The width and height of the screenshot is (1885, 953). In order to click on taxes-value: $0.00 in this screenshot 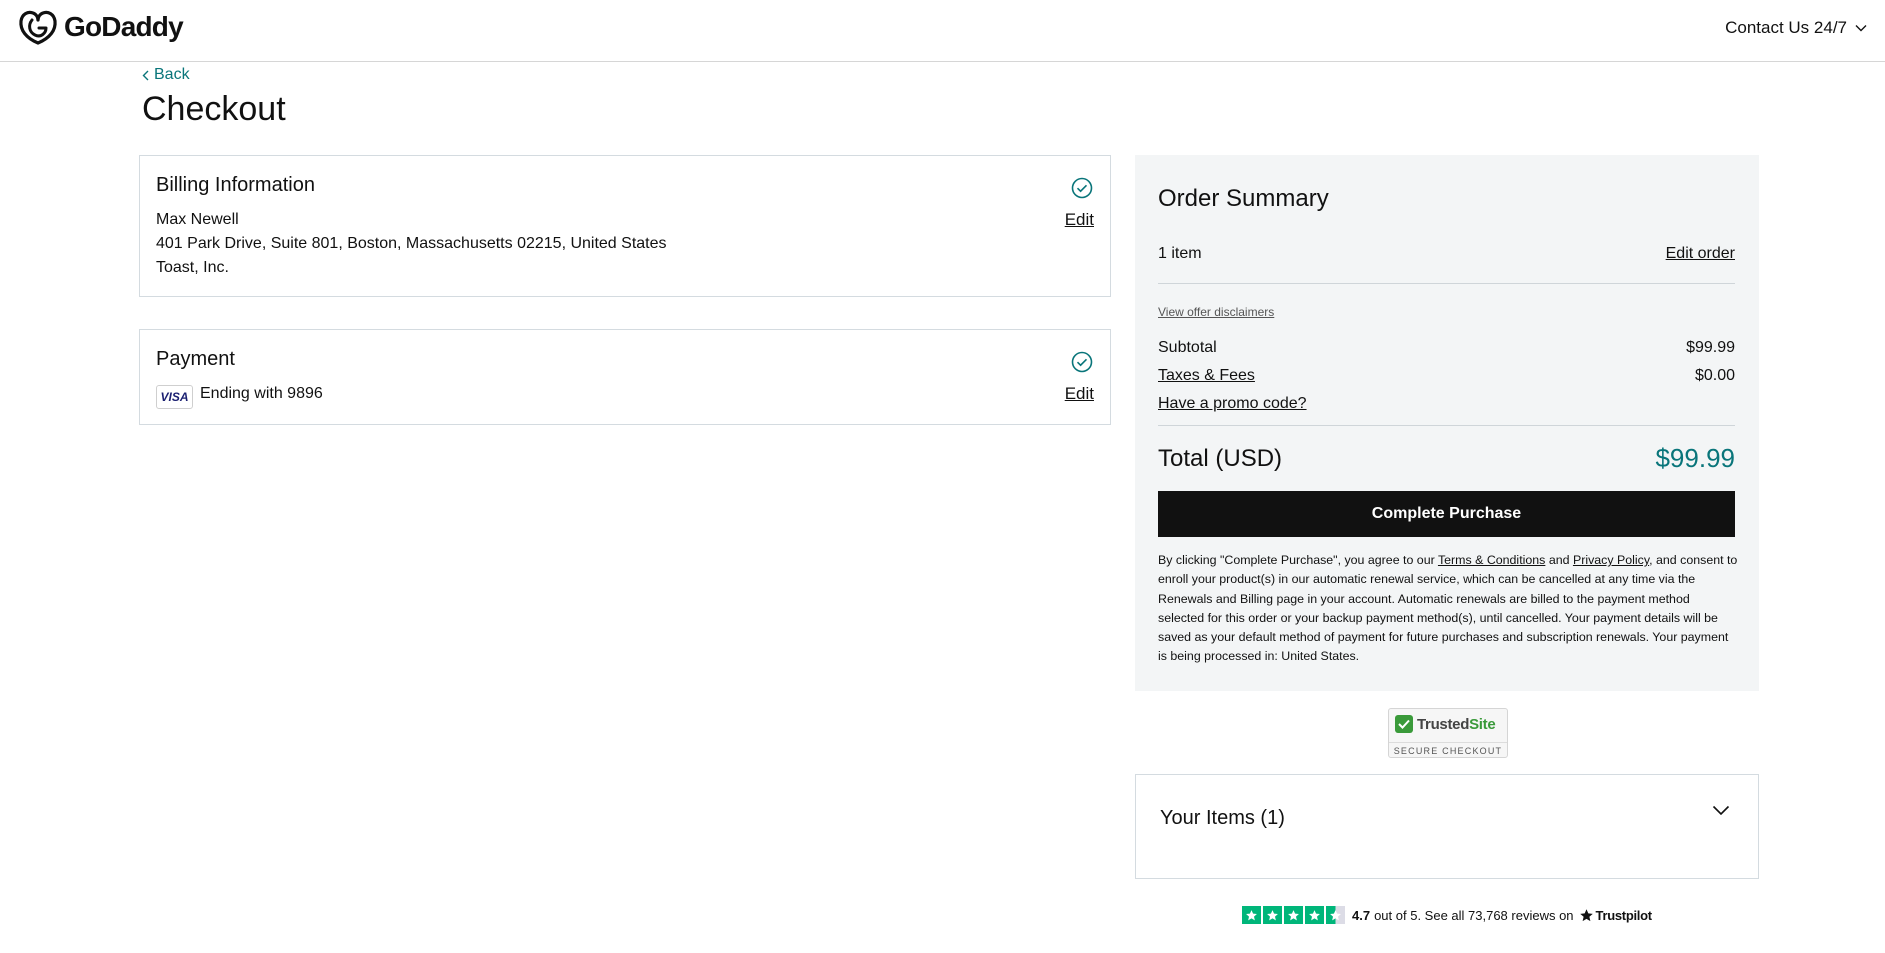, I will do `click(1714, 375)`.